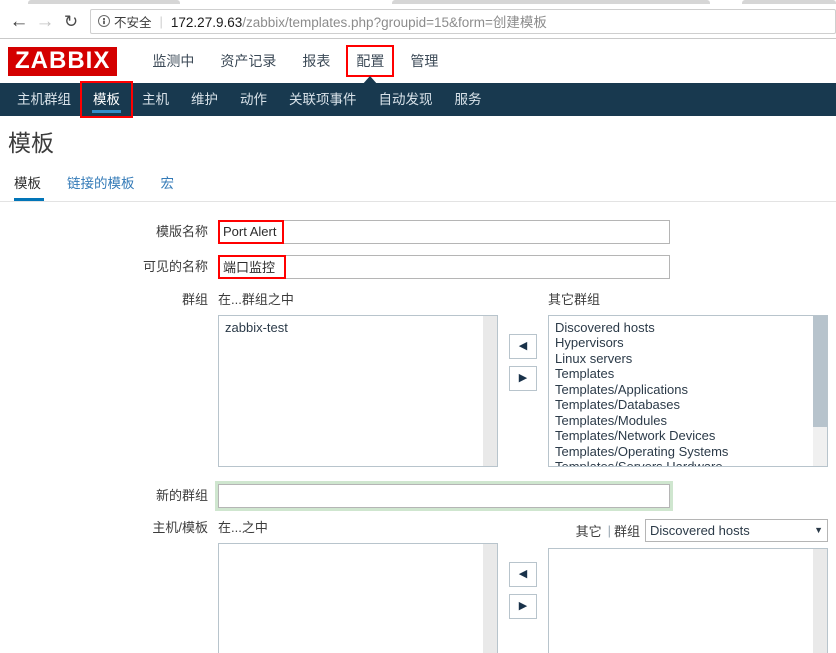 The image size is (836, 653). What do you see at coordinates (175, 266) in the screenshot?
I see `visible-name-label: 可见的名称` at bounding box center [175, 266].